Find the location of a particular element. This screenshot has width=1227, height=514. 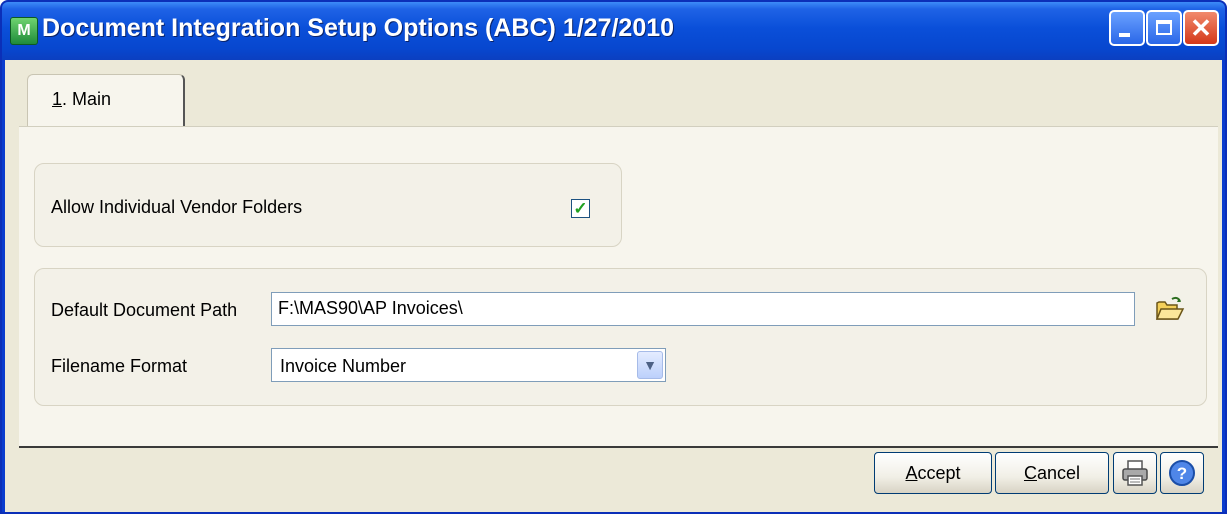

minimize-icon is located at coordinates (1124, 35).